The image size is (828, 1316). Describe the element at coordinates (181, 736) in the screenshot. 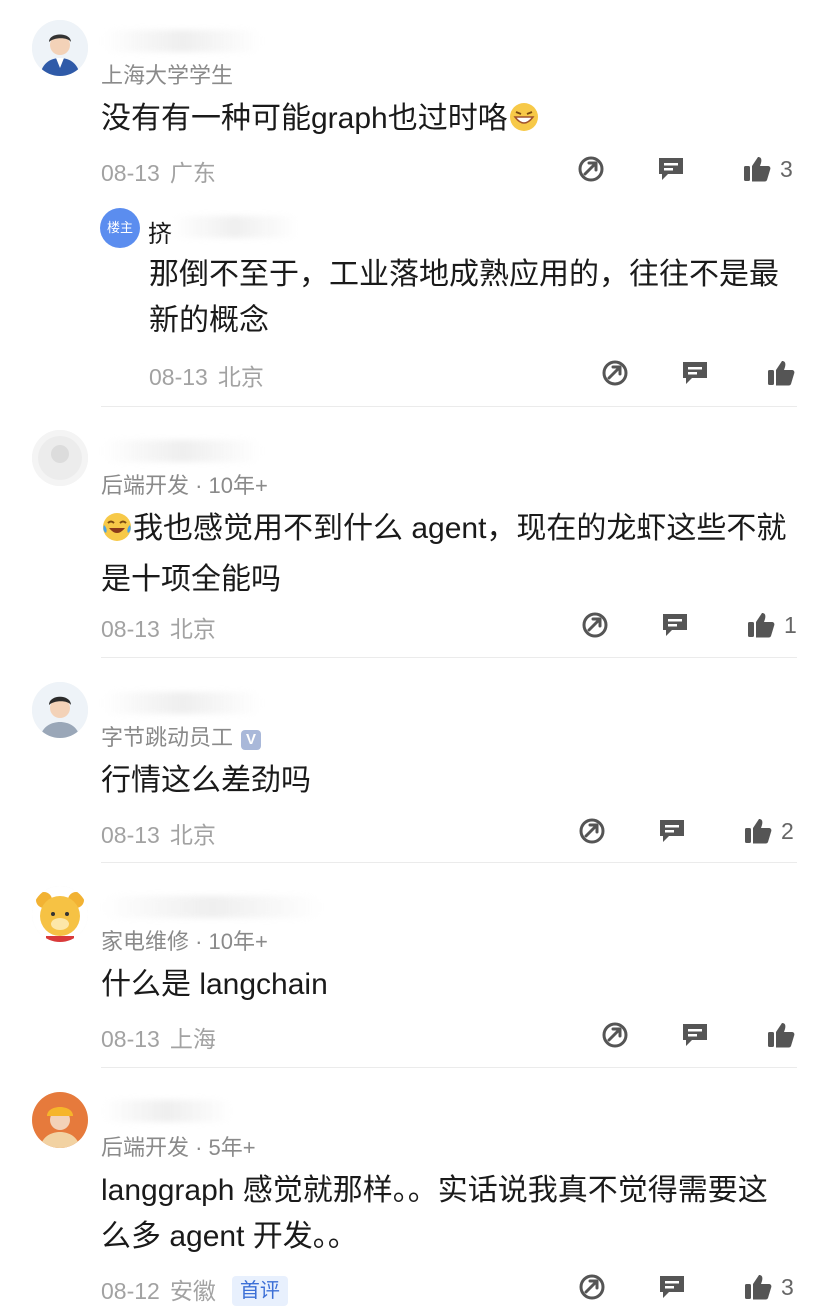

I see `author-tag: 字节跳动员工 V` at that location.